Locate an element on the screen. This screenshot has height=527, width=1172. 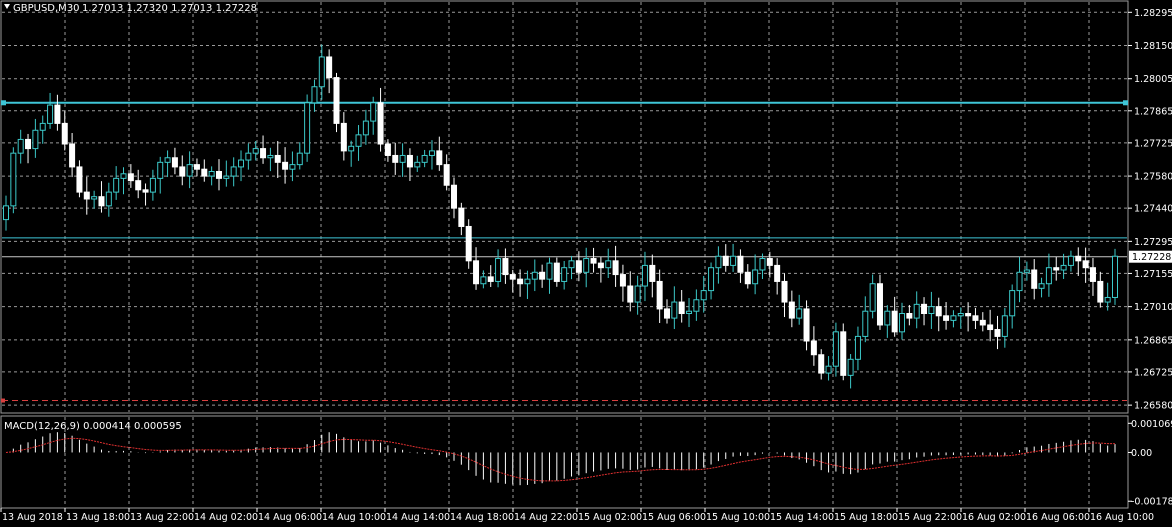
current-price-tag: 1.27228 is located at coordinates (1150, 256).